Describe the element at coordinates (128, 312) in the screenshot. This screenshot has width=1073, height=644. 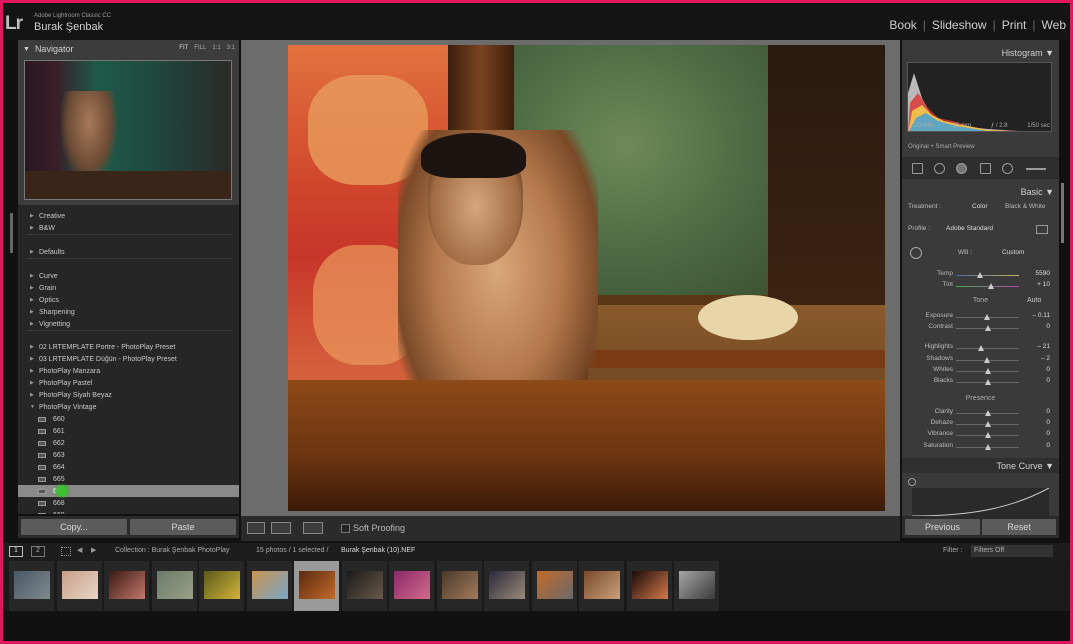
I see `preset-folder: ▶ Sharpening` at that location.